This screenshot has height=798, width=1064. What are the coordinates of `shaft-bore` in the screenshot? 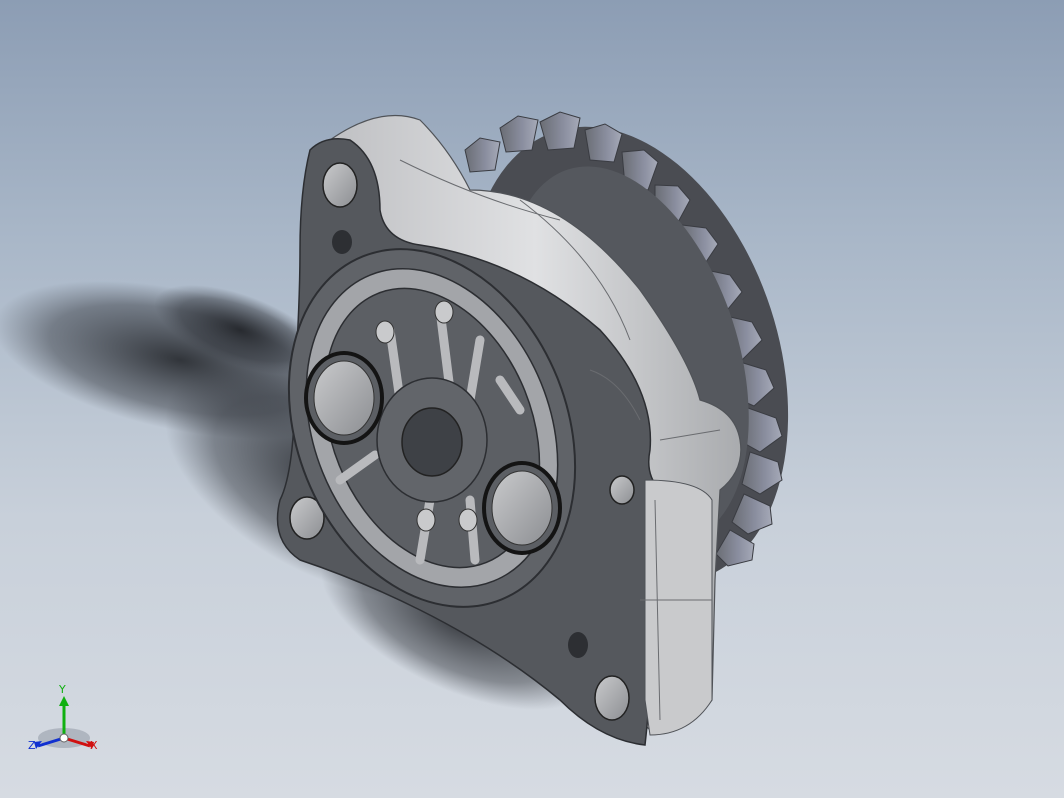 It's located at (432, 442).